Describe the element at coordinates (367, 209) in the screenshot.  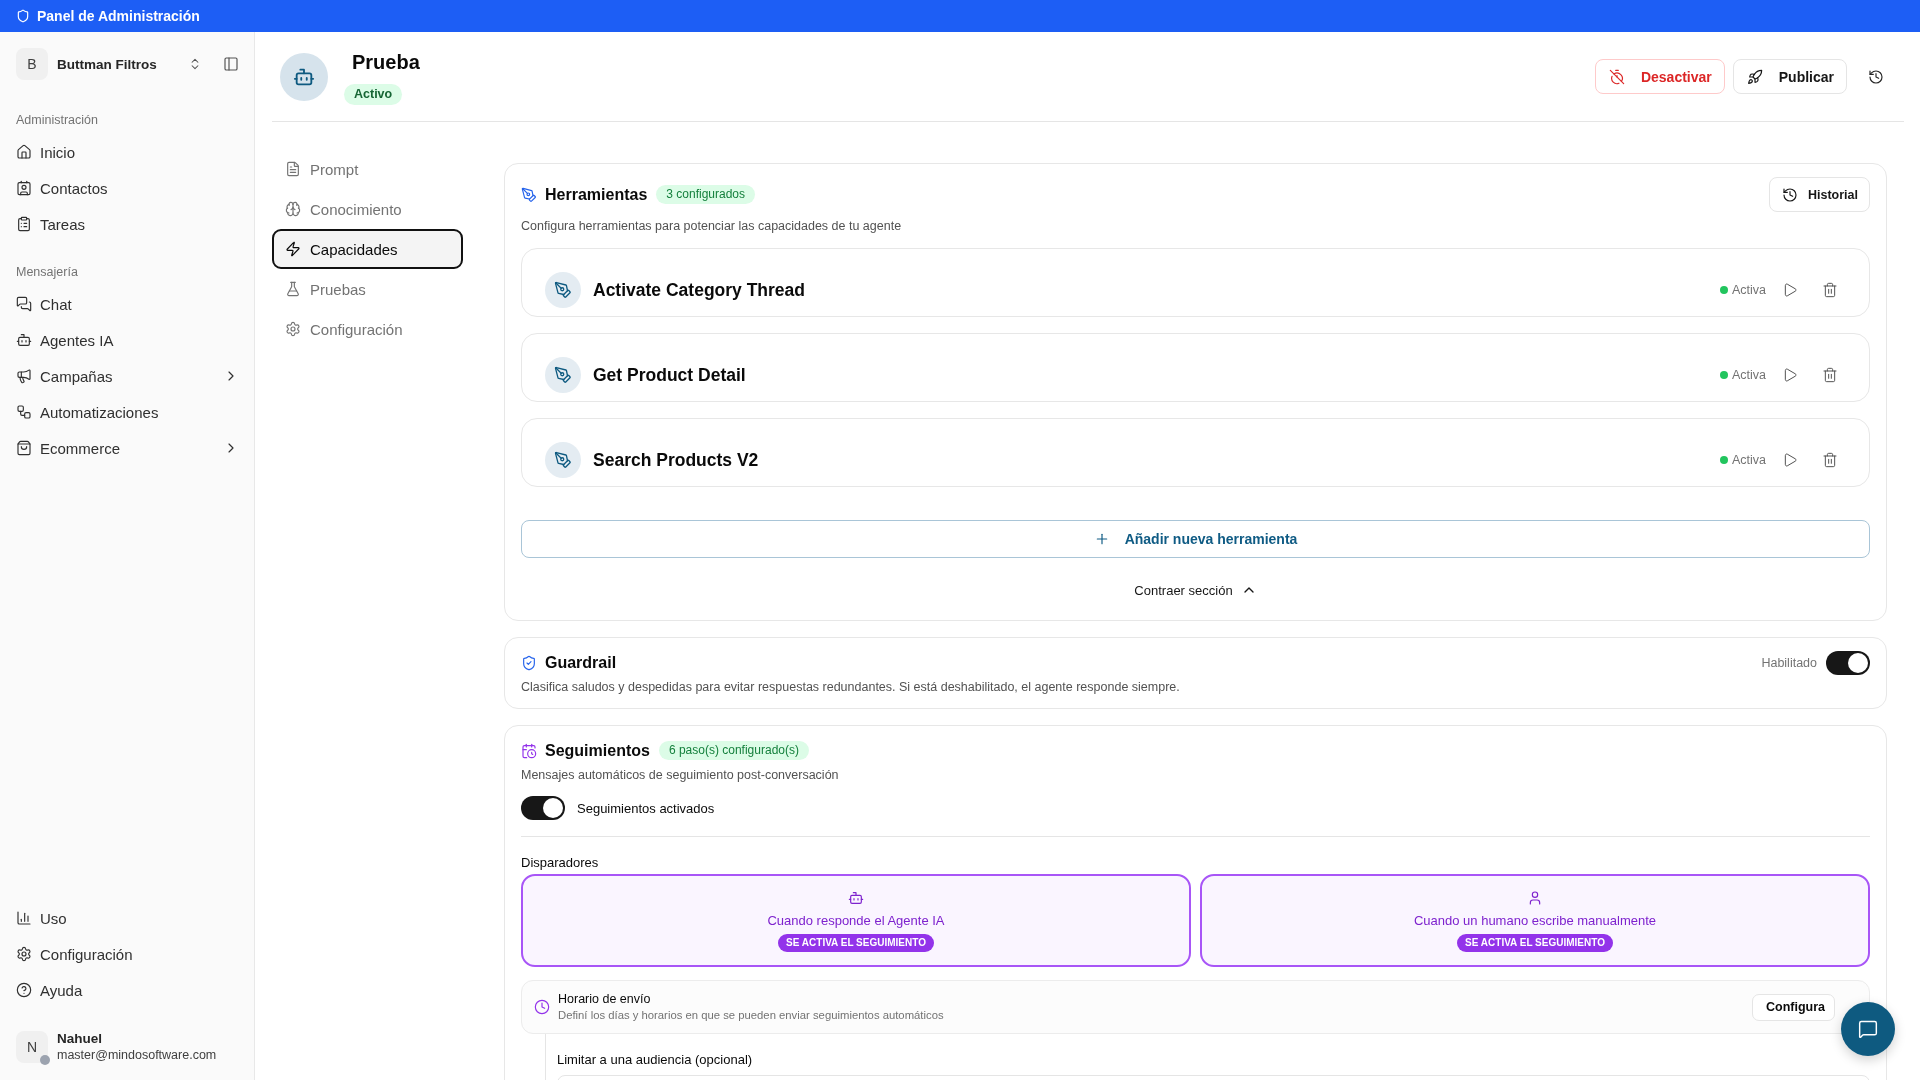
I see `section-tab: Conocimiento` at that location.